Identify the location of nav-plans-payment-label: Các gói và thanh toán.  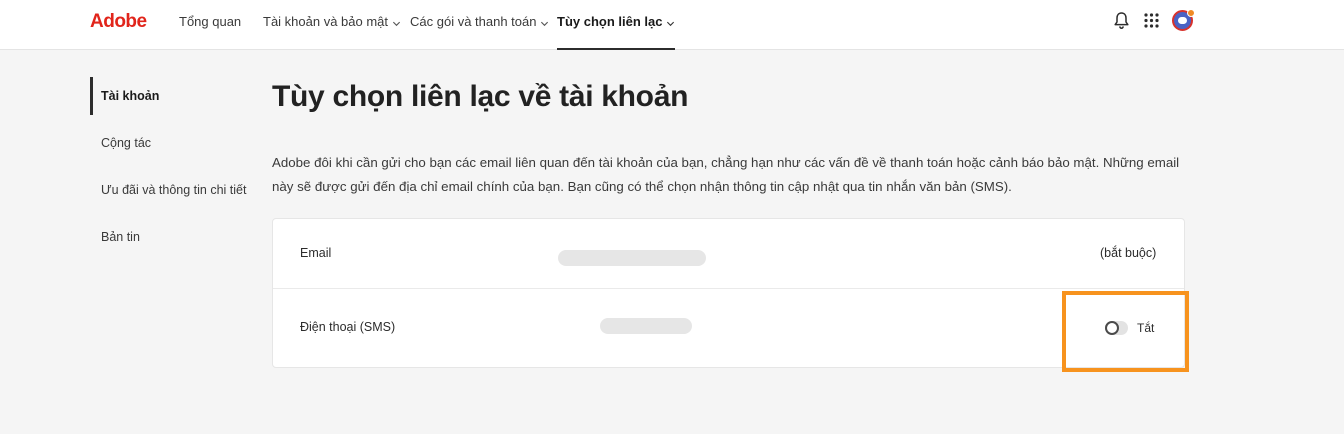
(473, 21).